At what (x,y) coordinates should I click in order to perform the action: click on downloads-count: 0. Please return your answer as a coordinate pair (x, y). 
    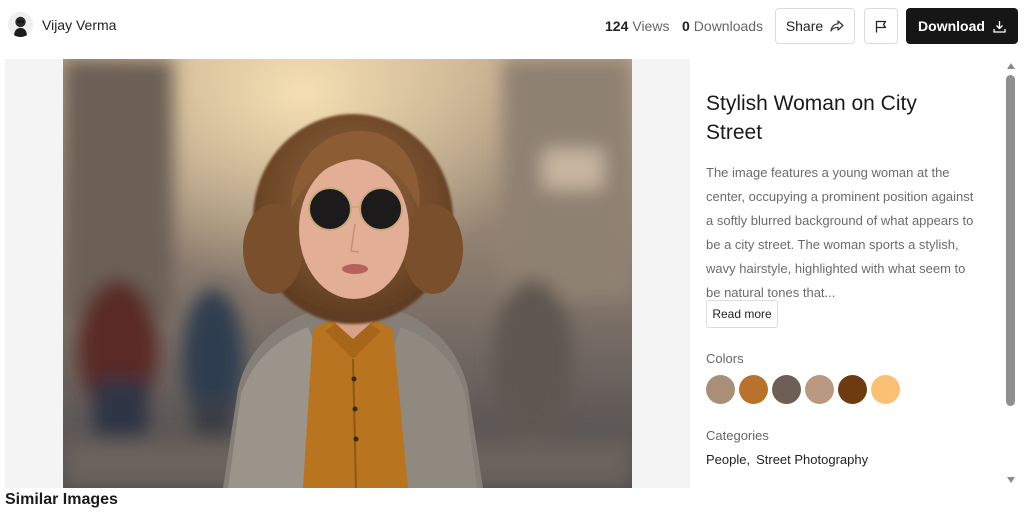
    Looking at the image, I should click on (686, 26).